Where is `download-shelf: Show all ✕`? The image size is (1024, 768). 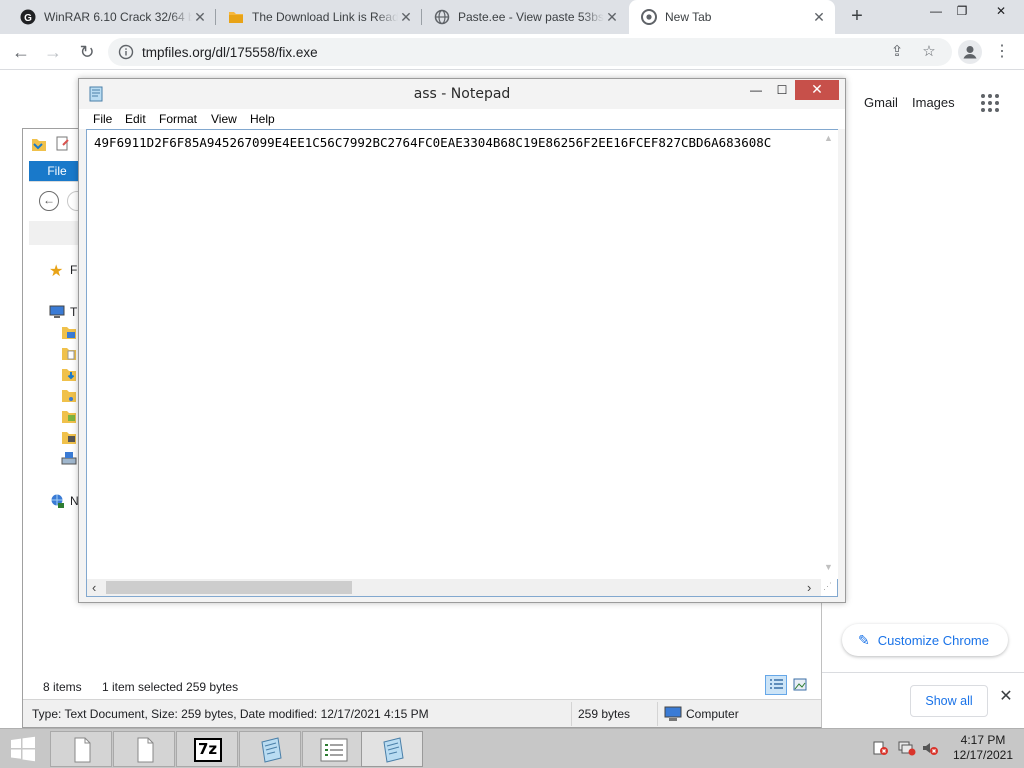 download-shelf: Show all ✕ is located at coordinates (923, 700).